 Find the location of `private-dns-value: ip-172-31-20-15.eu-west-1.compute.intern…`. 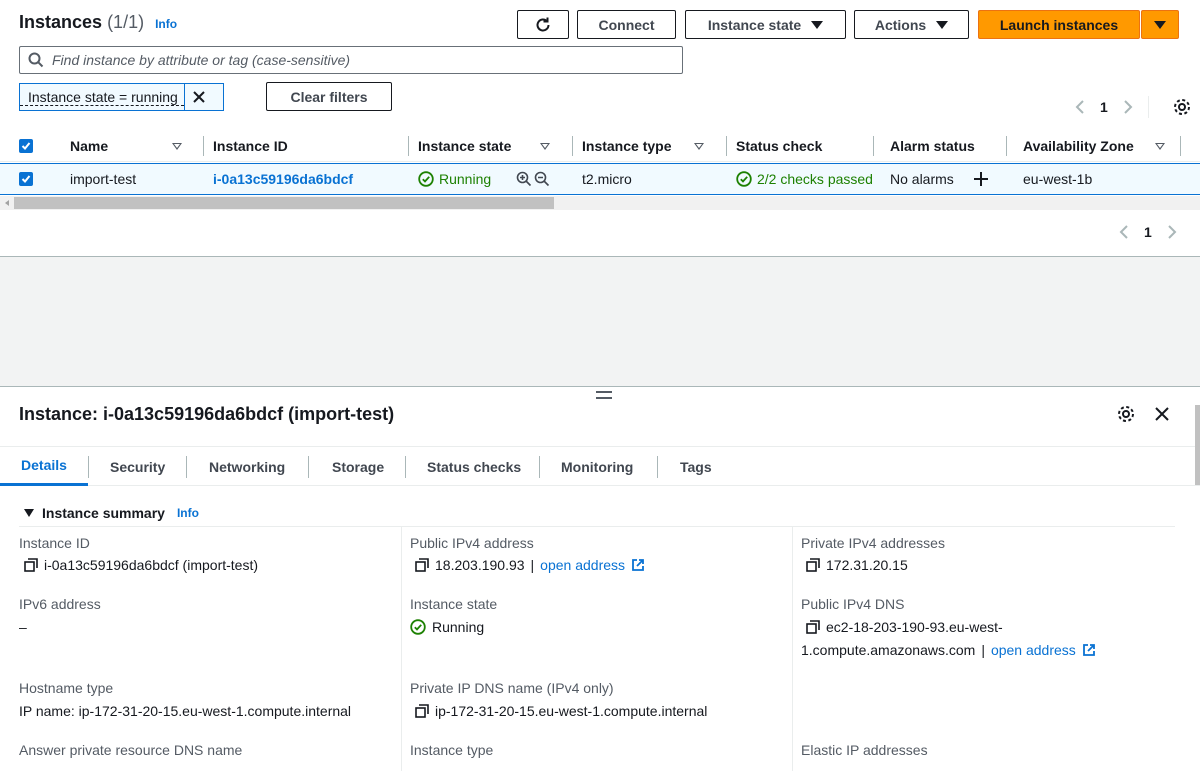

private-dns-value: ip-172-31-20-15.eu-west-1.compute.intern… is located at coordinates (561, 711).